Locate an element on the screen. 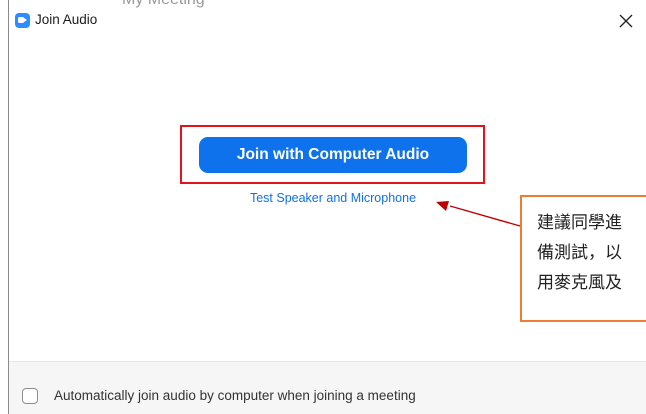  title-bar: Join Audio is located at coordinates (327, 24).